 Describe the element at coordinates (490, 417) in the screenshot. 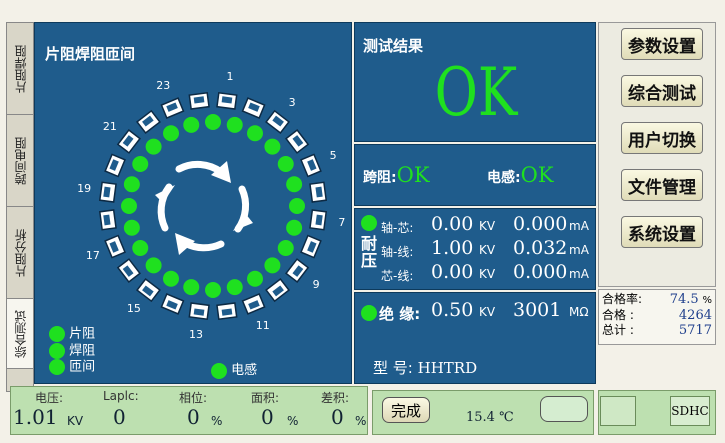

I see `temperature-readout: 15.4 ℃` at that location.